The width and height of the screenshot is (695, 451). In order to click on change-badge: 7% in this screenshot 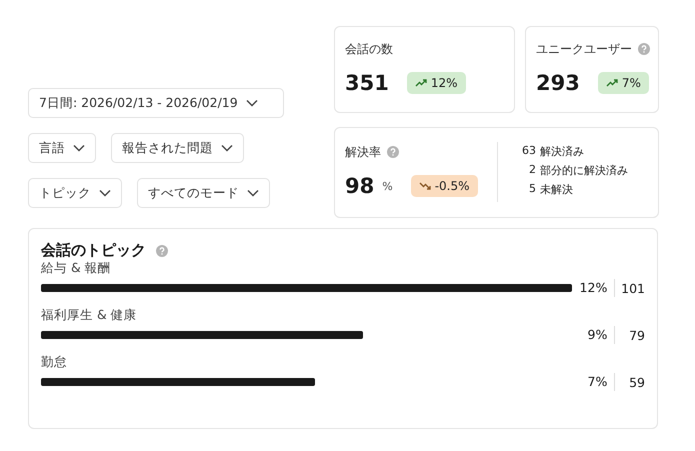, I will do `click(623, 83)`.